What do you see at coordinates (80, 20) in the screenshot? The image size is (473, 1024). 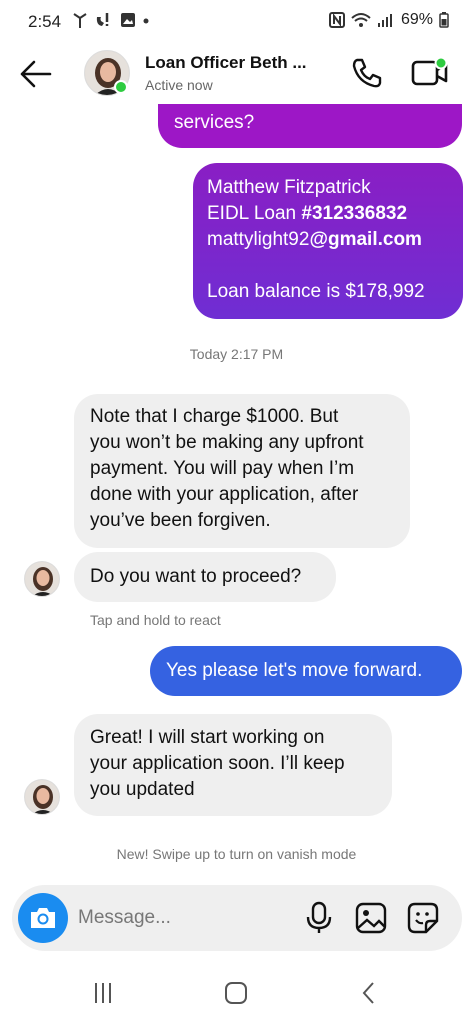 I see `antenna-icon` at bounding box center [80, 20].